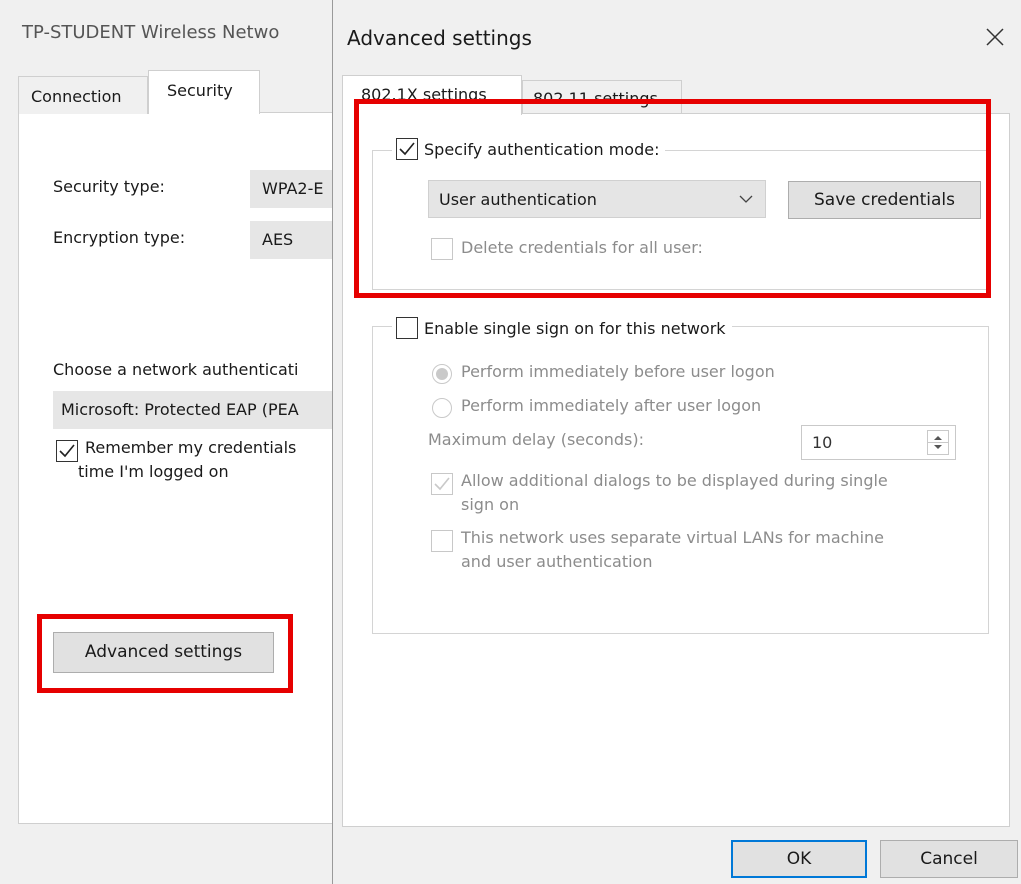 The width and height of the screenshot is (1021, 884). Describe the element at coordinates (191, 447) in the screenshot. I see `remember-credentials-label: Remember my credentials` at that location.